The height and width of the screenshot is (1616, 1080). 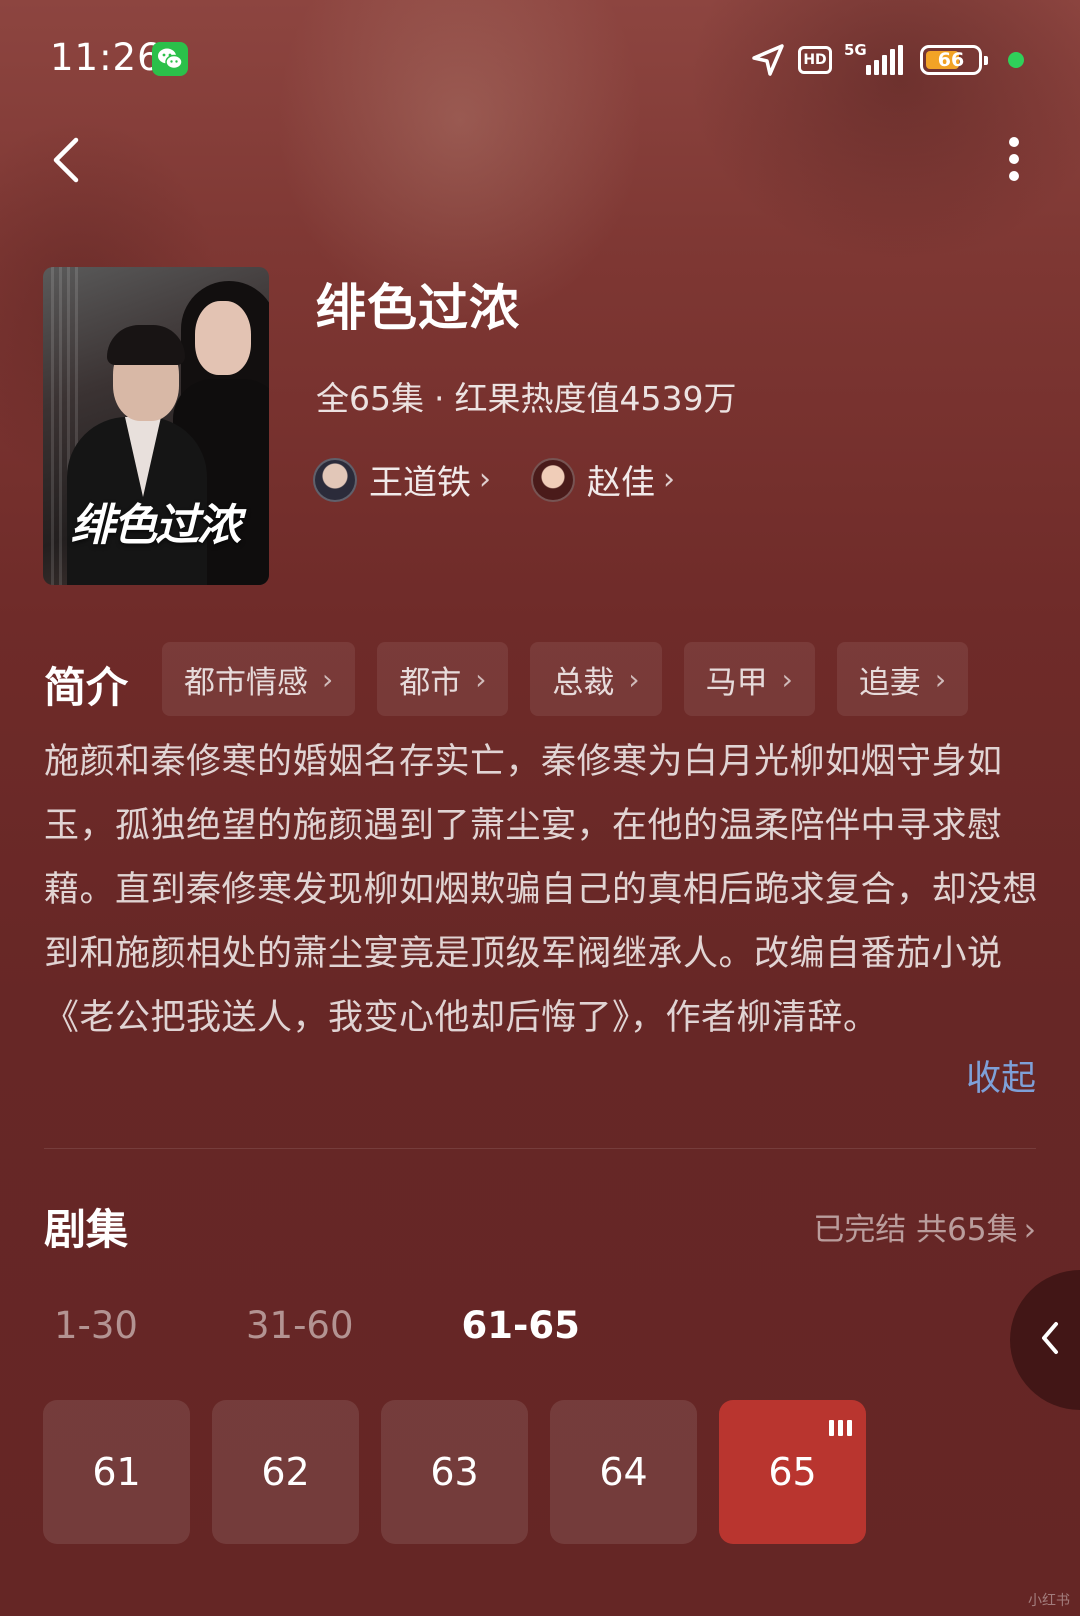 I want to click on cast-name: 赵佳, so click(x=621, y=483).